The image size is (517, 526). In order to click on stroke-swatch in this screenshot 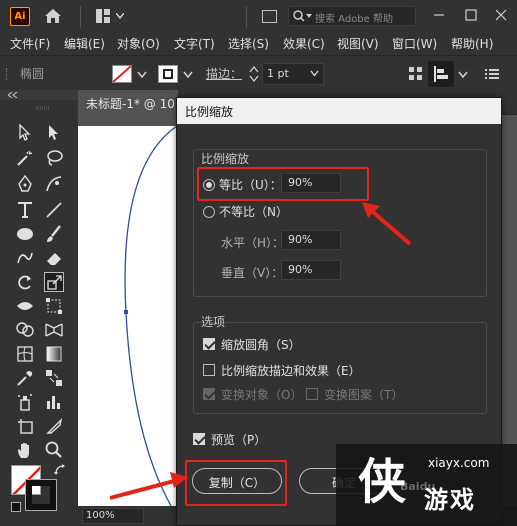, I will do `click(168, 74)`.